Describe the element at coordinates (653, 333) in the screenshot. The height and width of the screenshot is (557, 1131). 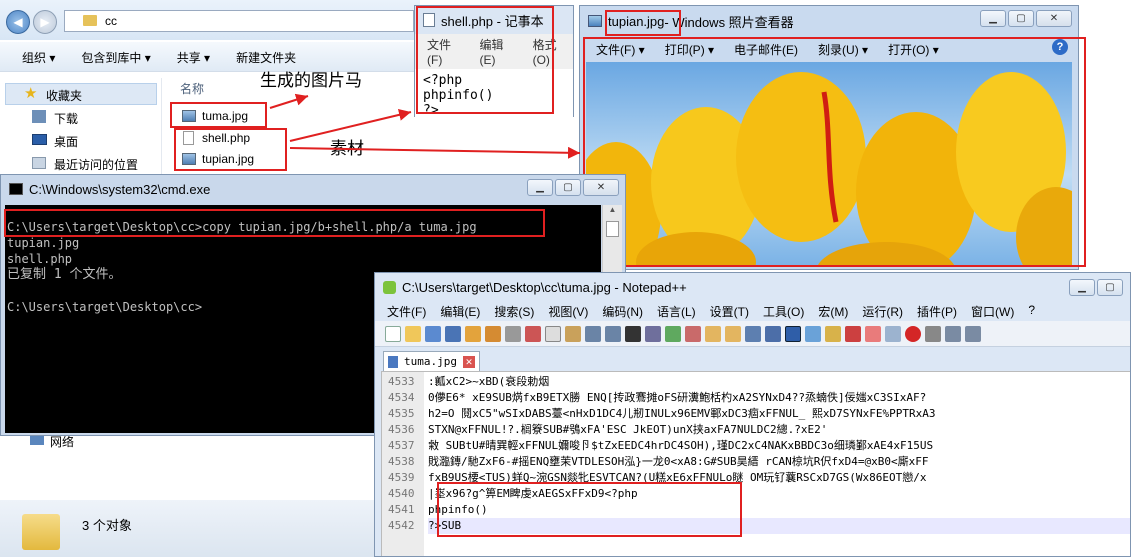
I see `replace-icon` at that location.